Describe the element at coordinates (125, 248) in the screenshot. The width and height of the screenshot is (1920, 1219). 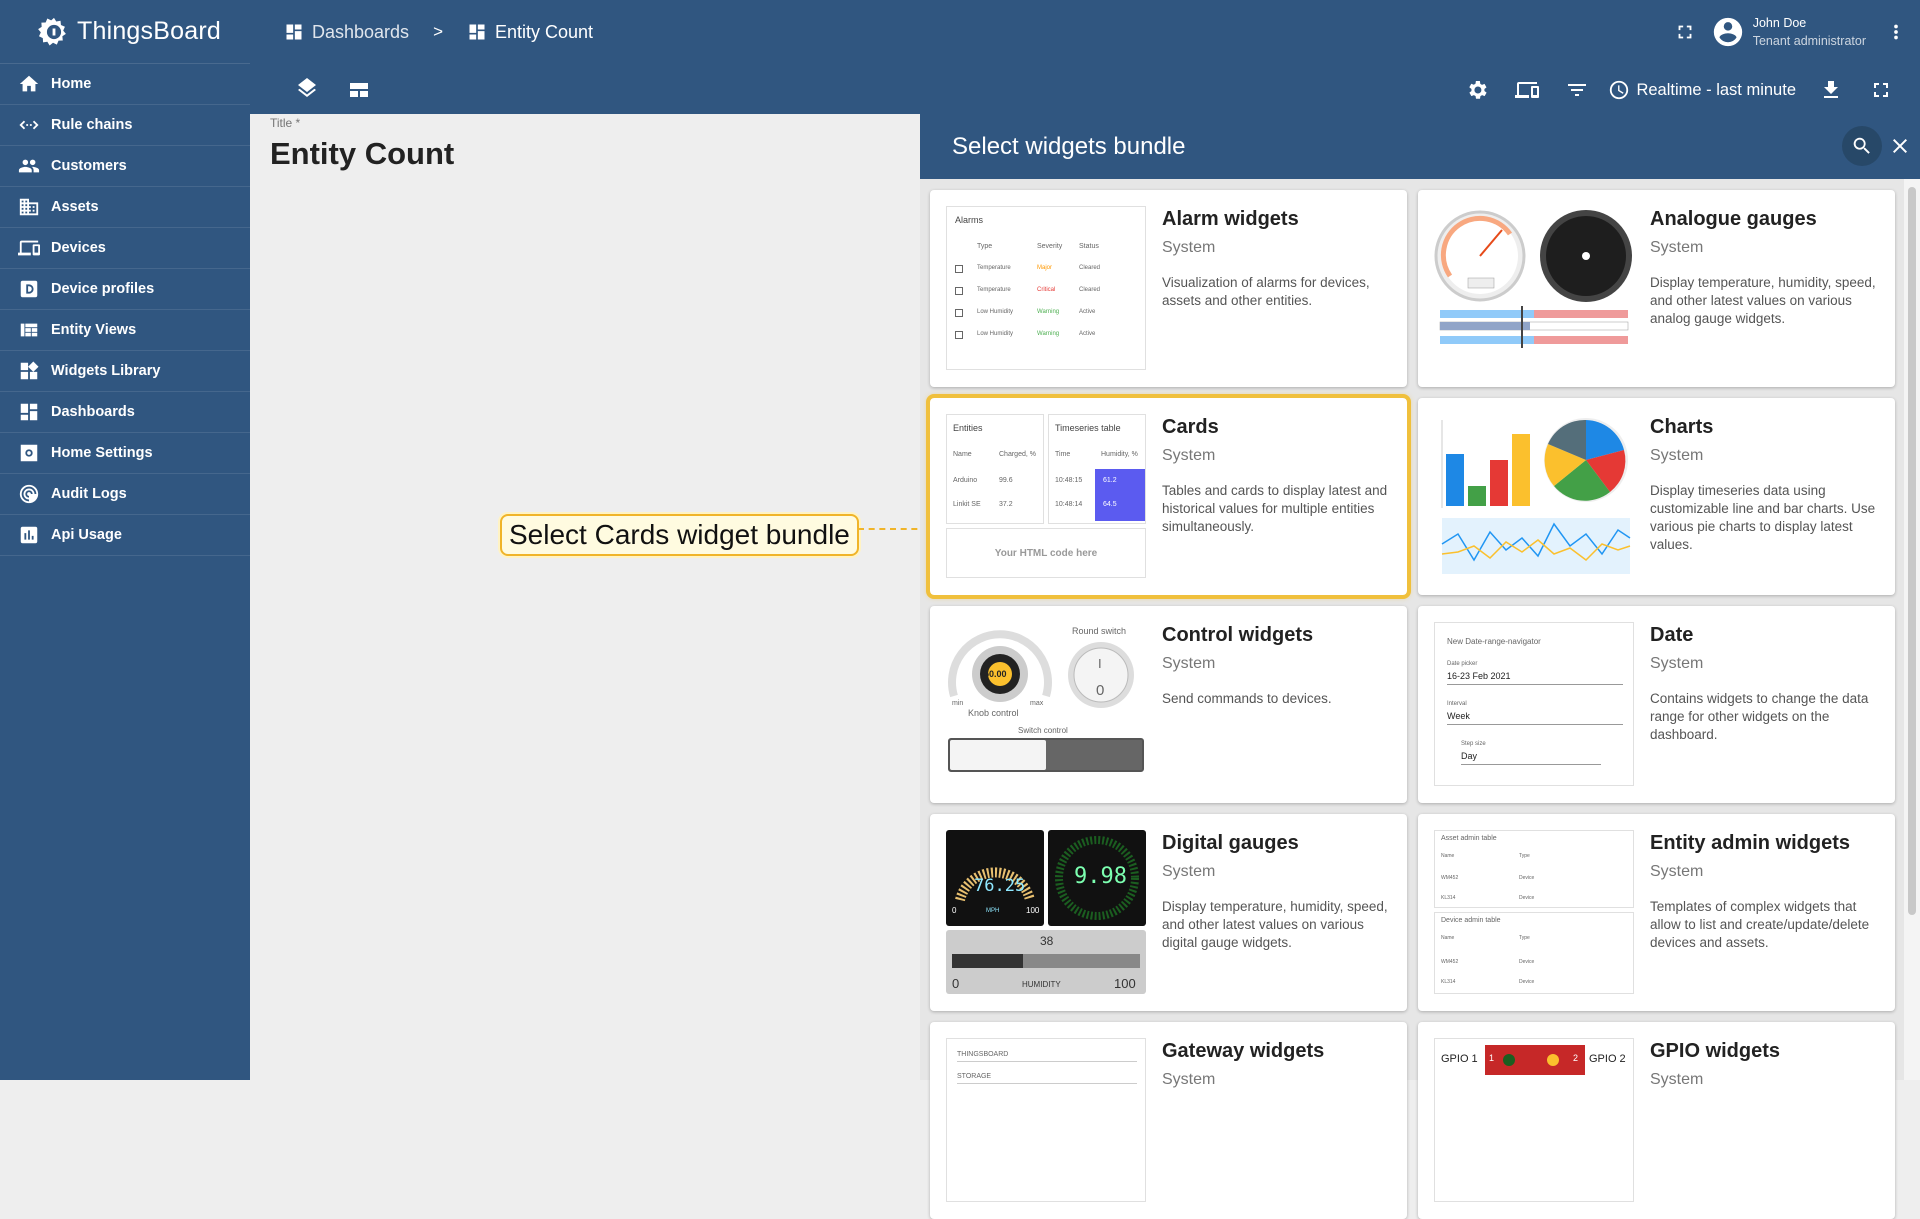
I see `sidebar-item-devices: Devices` at that location.